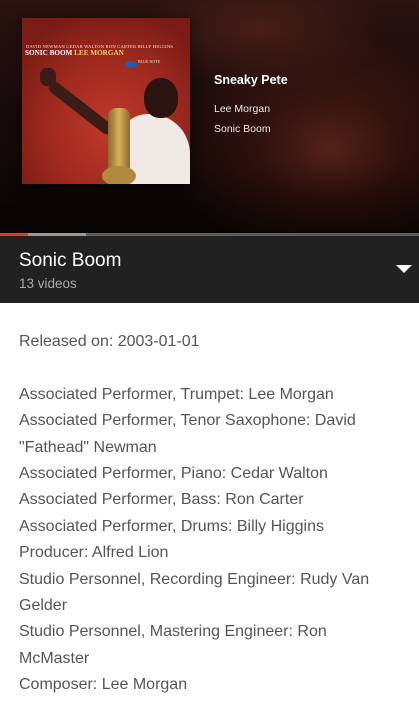 The image size is (419, 713). I want to click on musician-arm, so click(81, 108).